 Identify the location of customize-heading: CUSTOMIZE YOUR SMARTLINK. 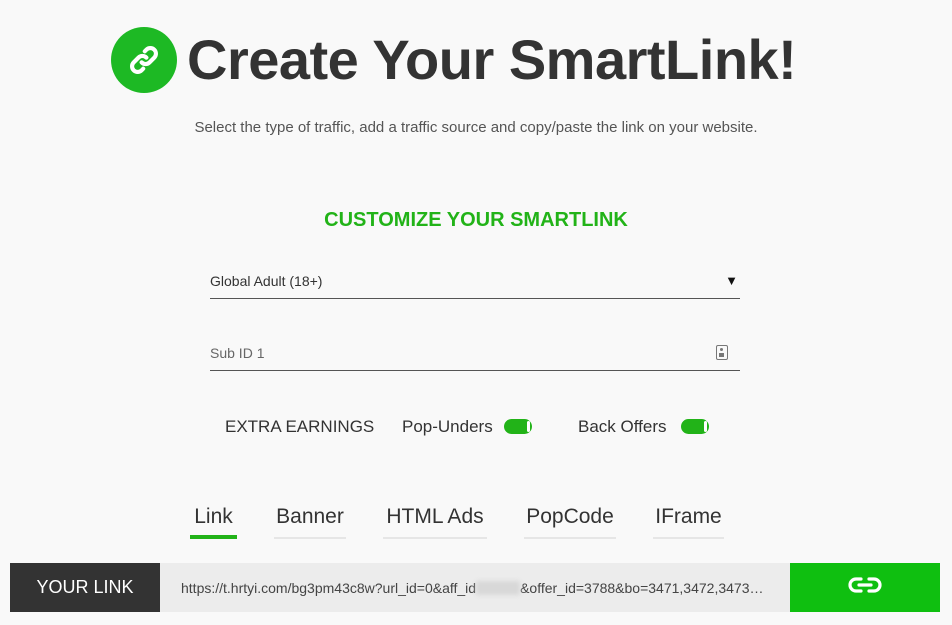
(476, 220).